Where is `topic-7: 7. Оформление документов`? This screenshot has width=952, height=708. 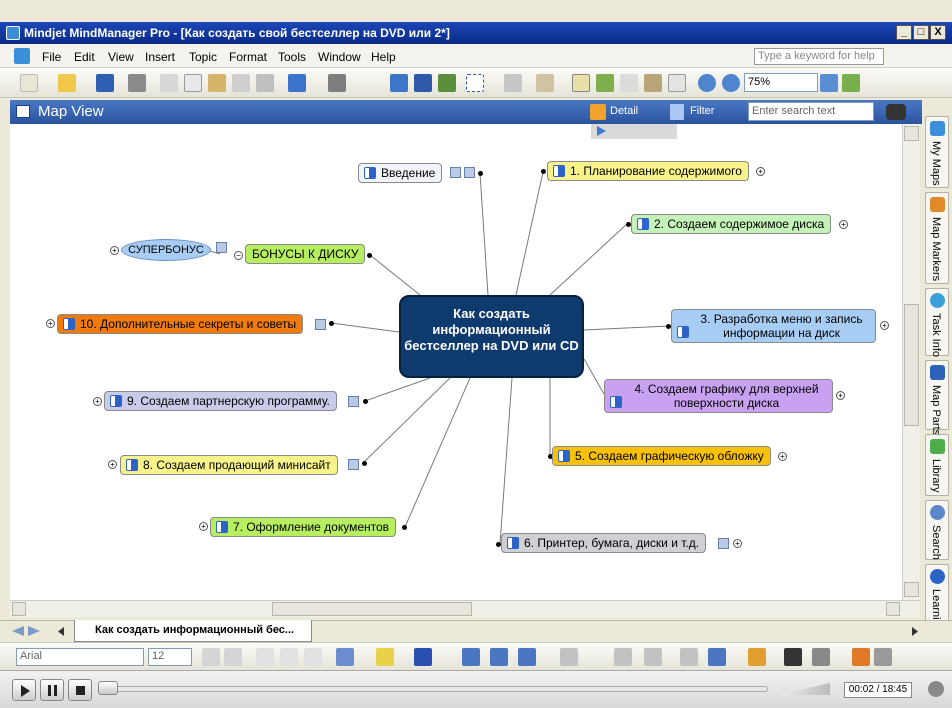
topic-7: 7. Оформление документов is located at coordinates (303, 527).